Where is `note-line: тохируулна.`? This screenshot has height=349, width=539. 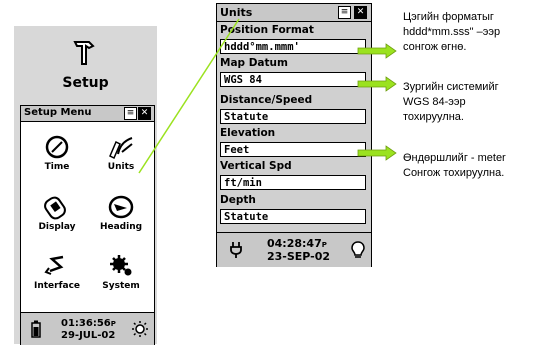 note-line: тохируулна. is located at coordinates (433, 117).